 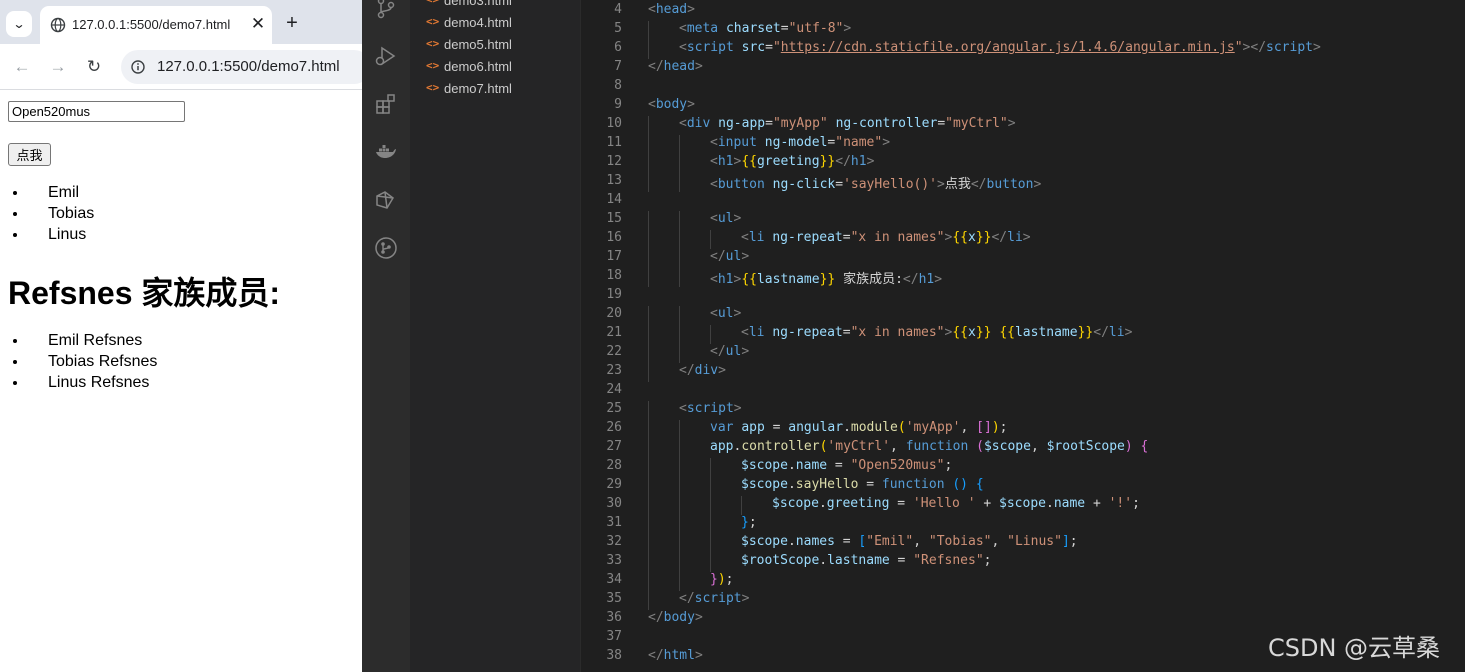 I want to click on reload-icon: ↻, so click(x=94, y=67).